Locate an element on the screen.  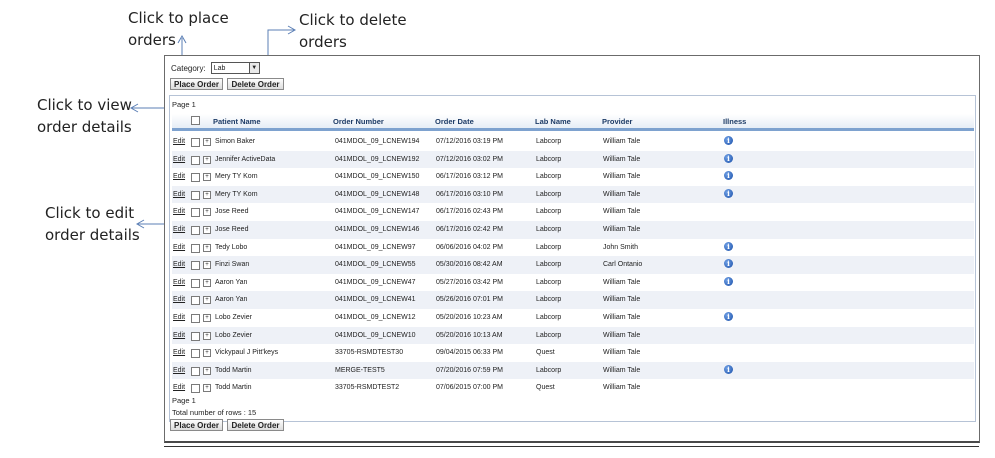
order-number: 33705-RSMDTEST2 is located at coordinates (367, 388).